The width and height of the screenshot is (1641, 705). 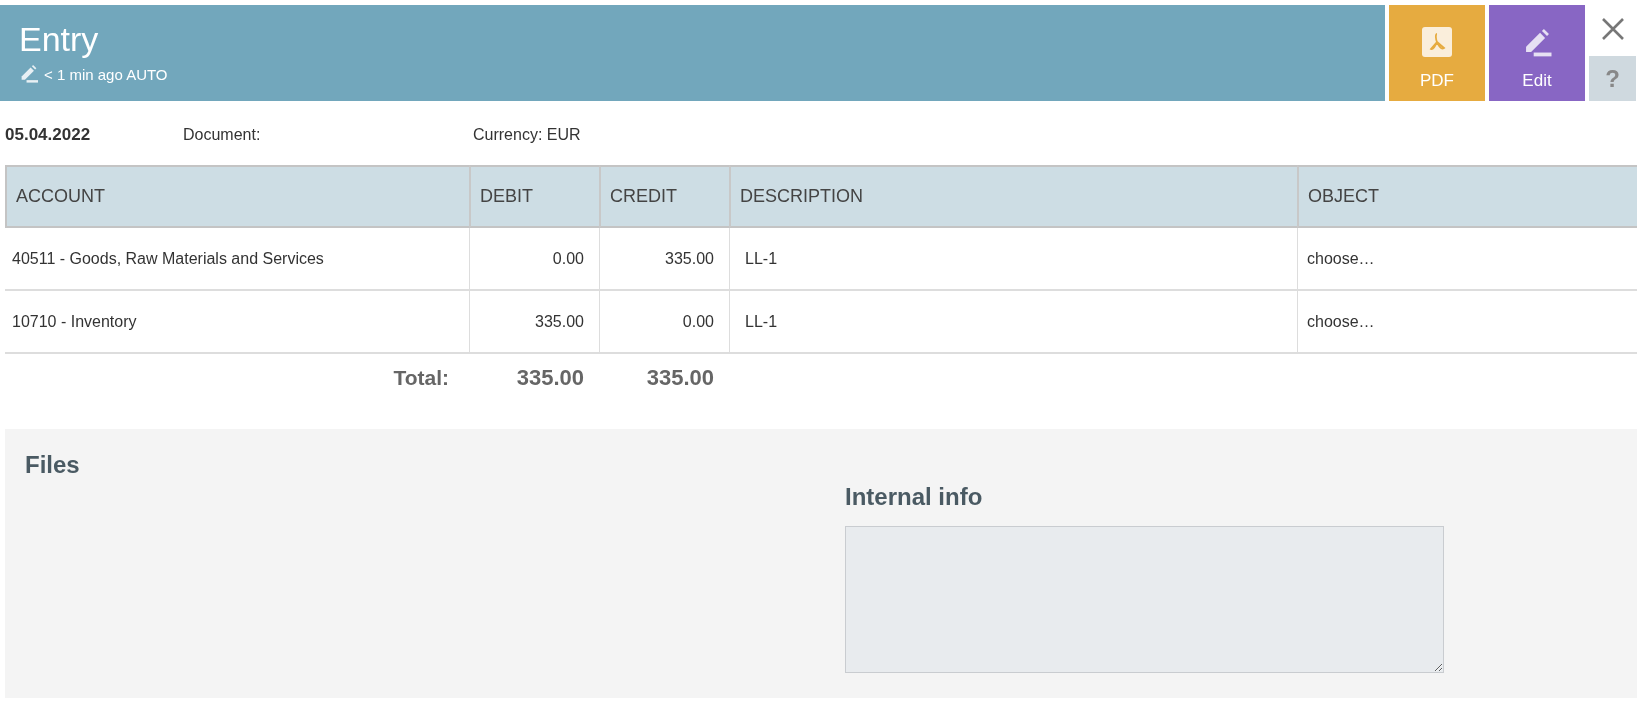 What do you see at coordinates (1467, 196) in the screenshot?
I see `column-header: OBJECT` at bounding box center [1467, 196].